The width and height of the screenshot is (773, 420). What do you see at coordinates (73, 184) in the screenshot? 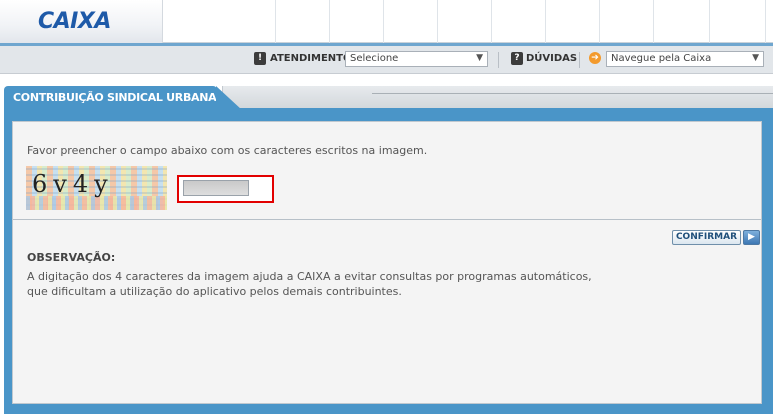
I see `captcha-characters: 6v4y` at bounding box center [73, 184].